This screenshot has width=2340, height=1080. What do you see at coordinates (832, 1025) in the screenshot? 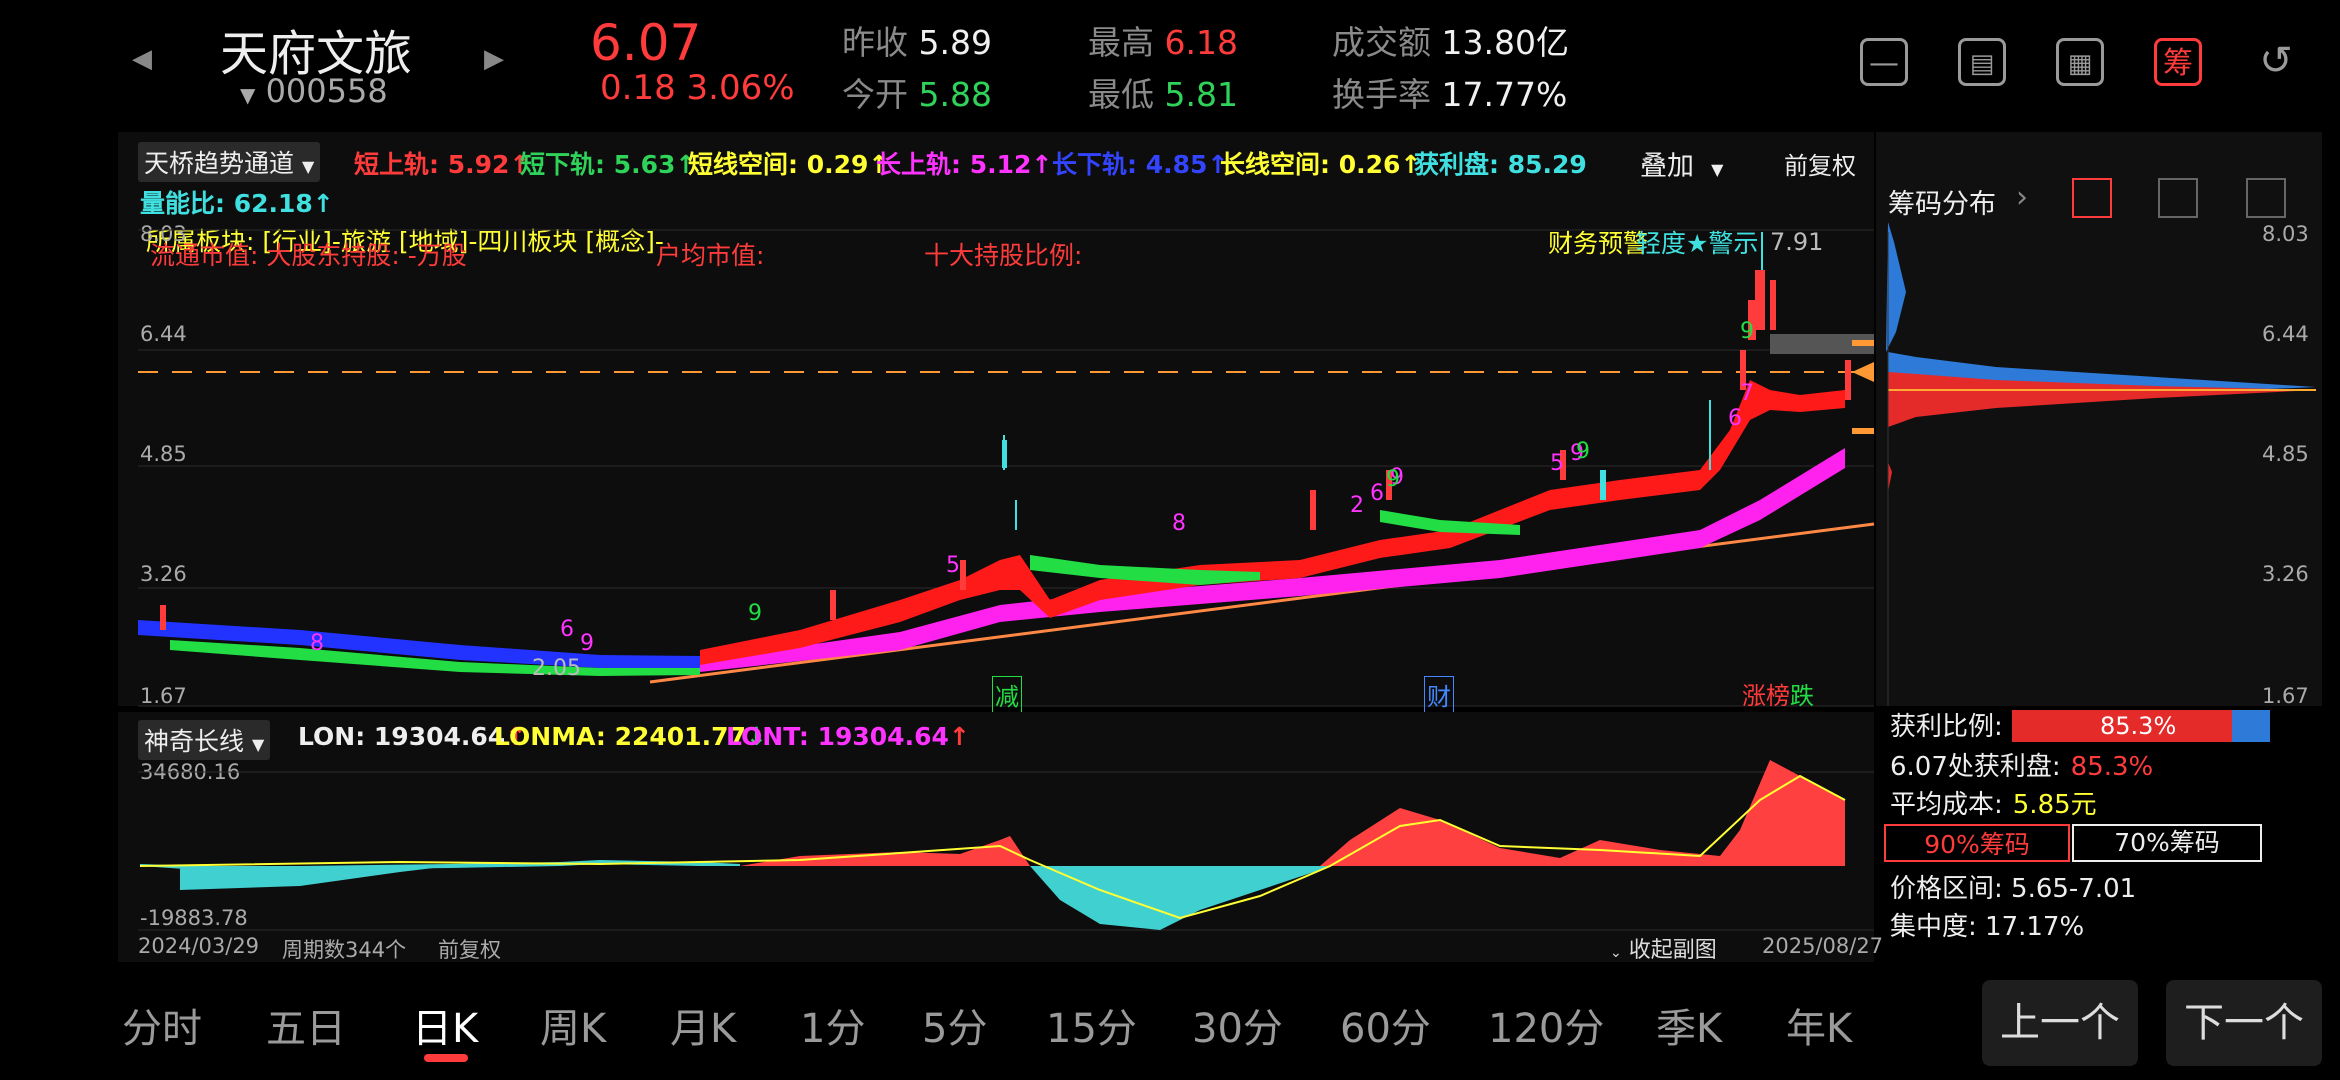
I see `tab-1min: 1分` at bounding box center [832, 1025].